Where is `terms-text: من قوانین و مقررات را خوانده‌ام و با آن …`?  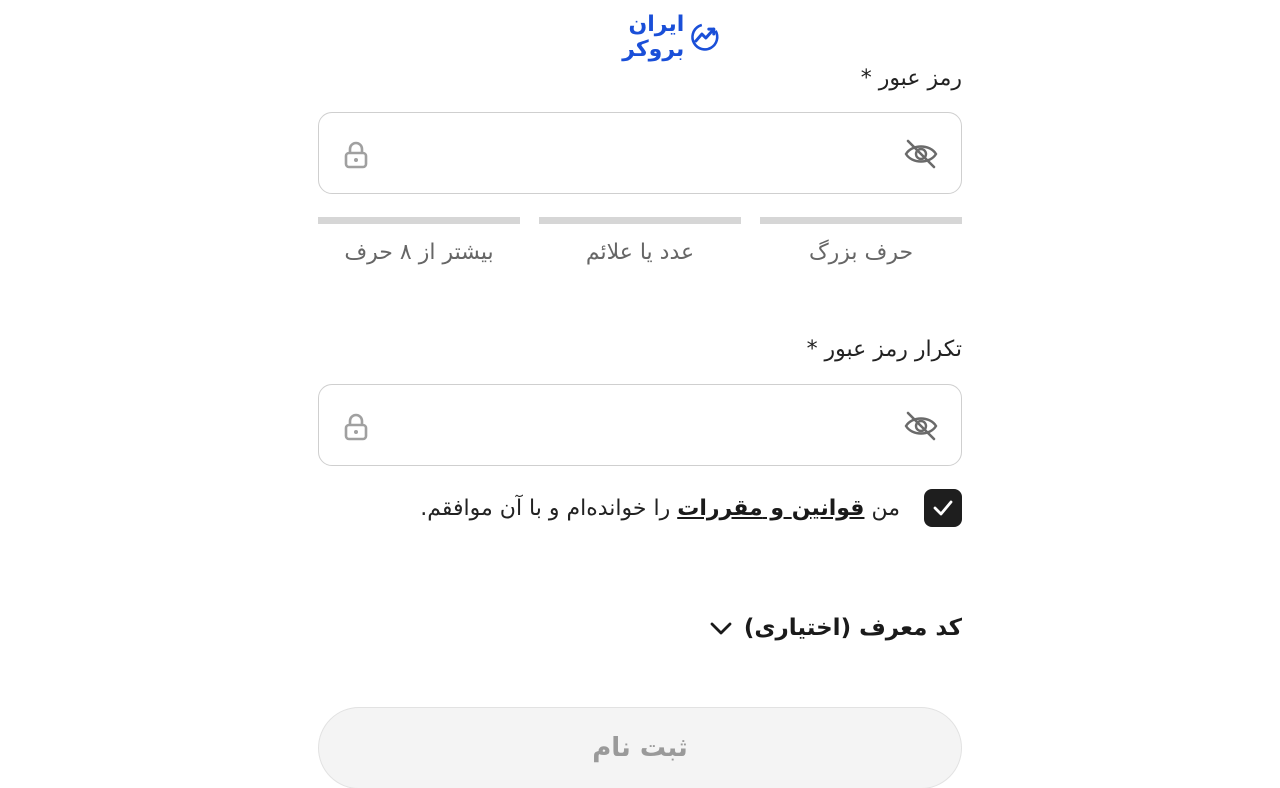
terms-text: من قوانین و مقررات را خوانده‌ام و با آن … is located at coordinates (660, 508).